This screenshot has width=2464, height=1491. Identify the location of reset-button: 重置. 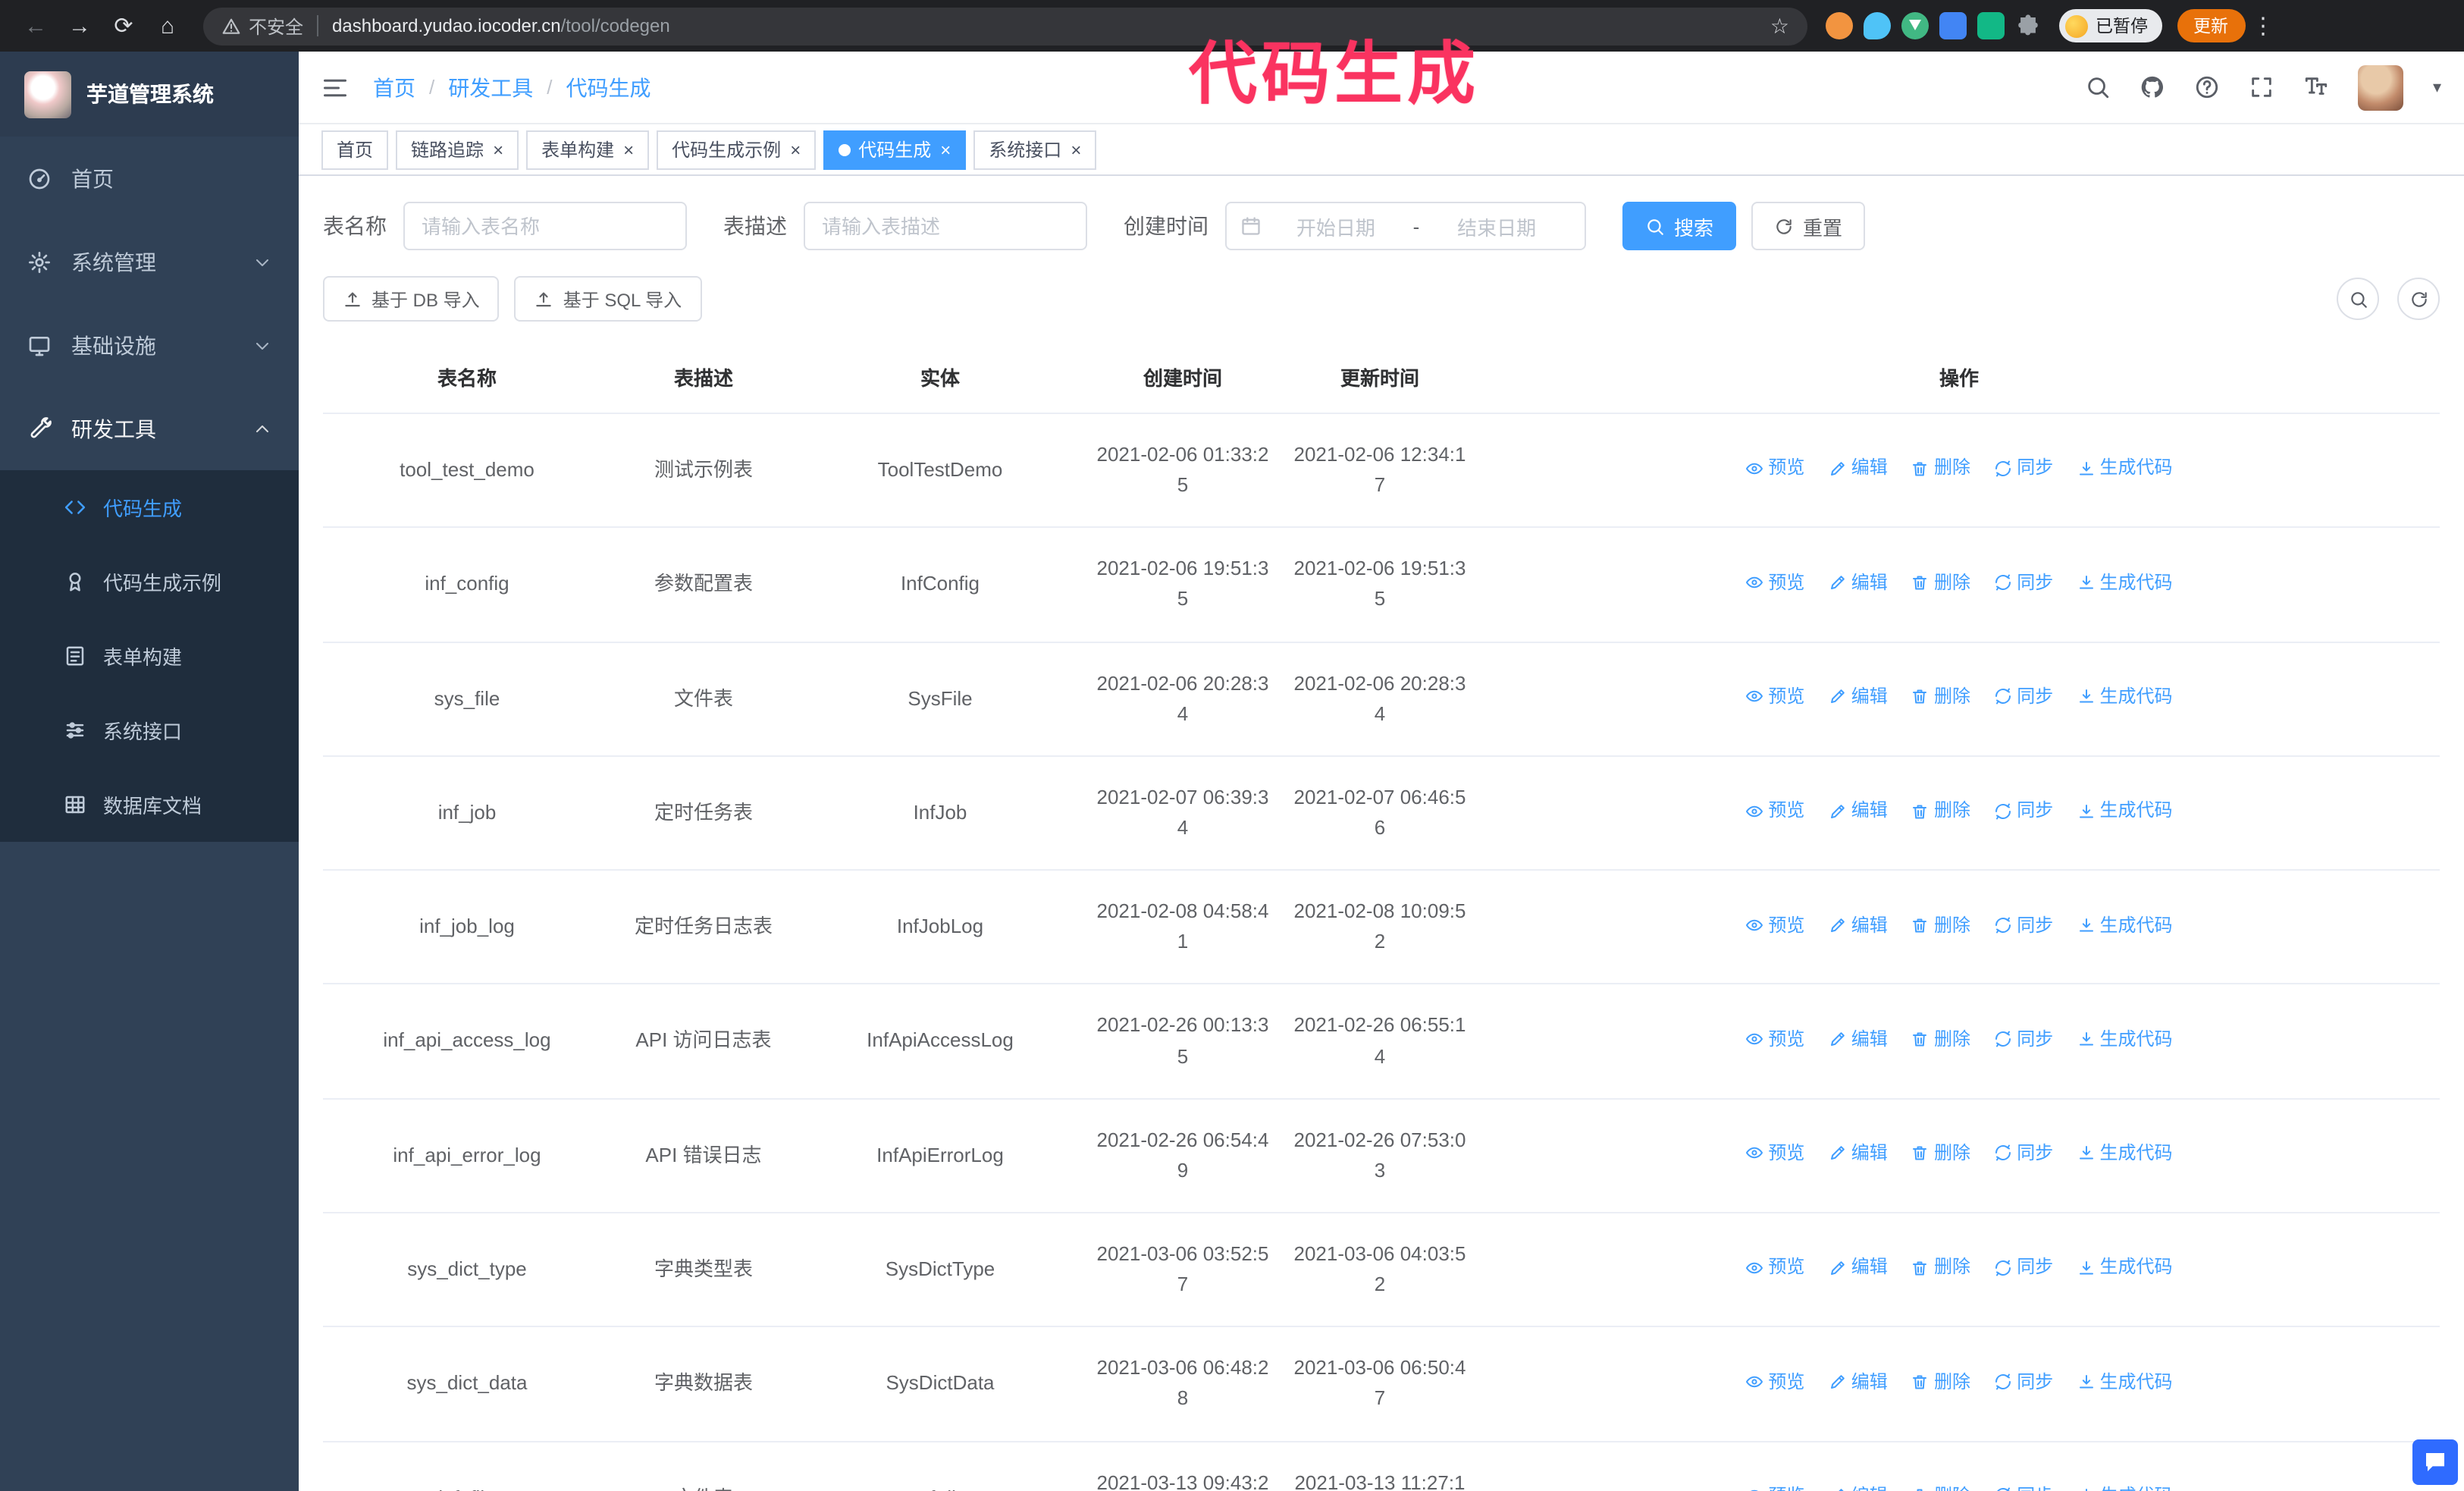
(1809, 226).